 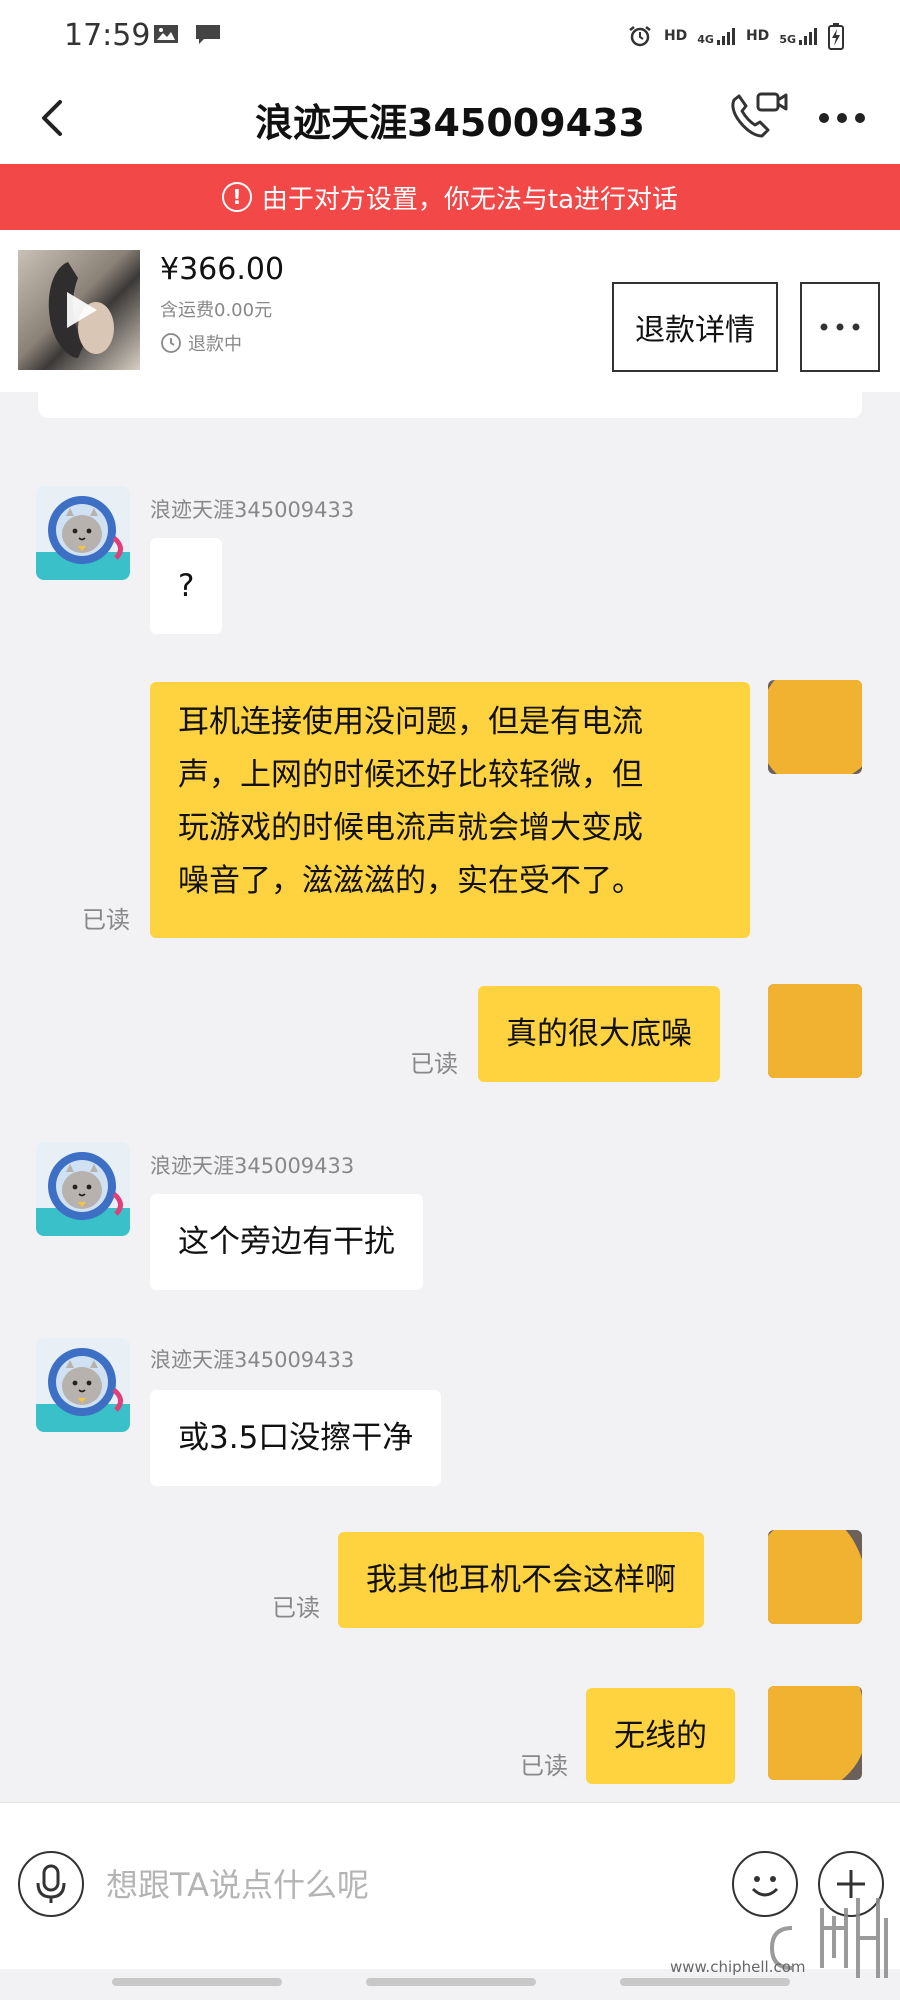 I want to click on refund-status: 退款中, so click(x=201, y=343).